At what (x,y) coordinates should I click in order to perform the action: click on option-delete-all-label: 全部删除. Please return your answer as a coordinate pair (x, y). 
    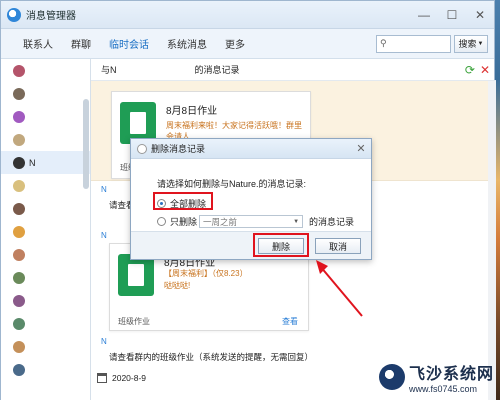
    Looking at the image, I should click on (188, 204).